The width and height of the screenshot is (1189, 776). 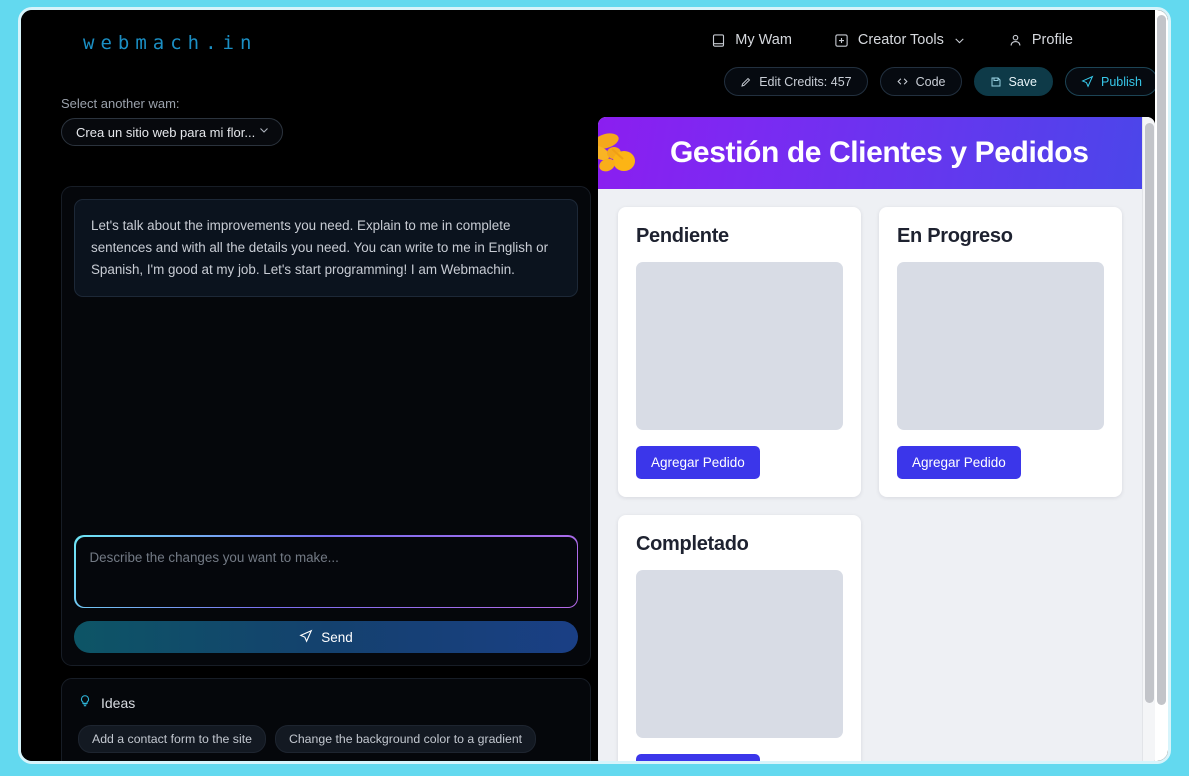 I want to click on nav-item-creator-tools: Creator Tools, so click(x=900, y=40).